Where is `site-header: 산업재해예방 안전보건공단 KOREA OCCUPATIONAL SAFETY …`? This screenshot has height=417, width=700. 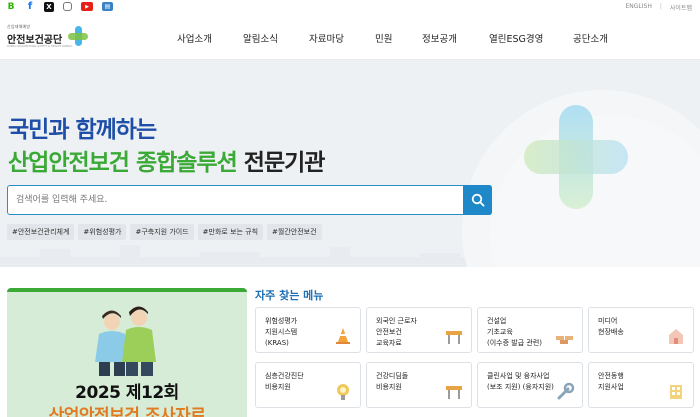
site-header: 산업재해예방 안전보건공단 KOREA OCCUPATIONAL SAFETY … is located at coordinates (350, 37).